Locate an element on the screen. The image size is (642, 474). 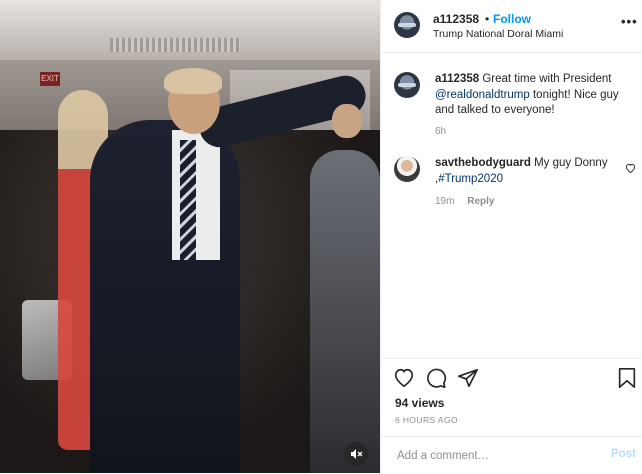
comment-username: savthebodyguard is located at coordinates (483, 163).